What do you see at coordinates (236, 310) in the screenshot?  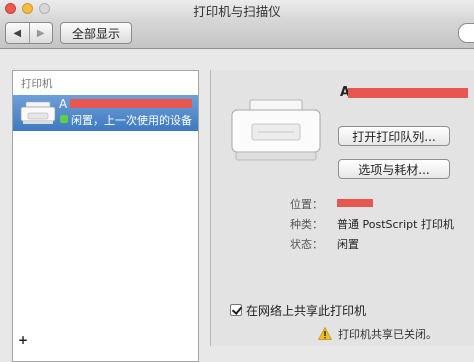 I see `share-printer-checkbox` at bounding box center [236, 310].